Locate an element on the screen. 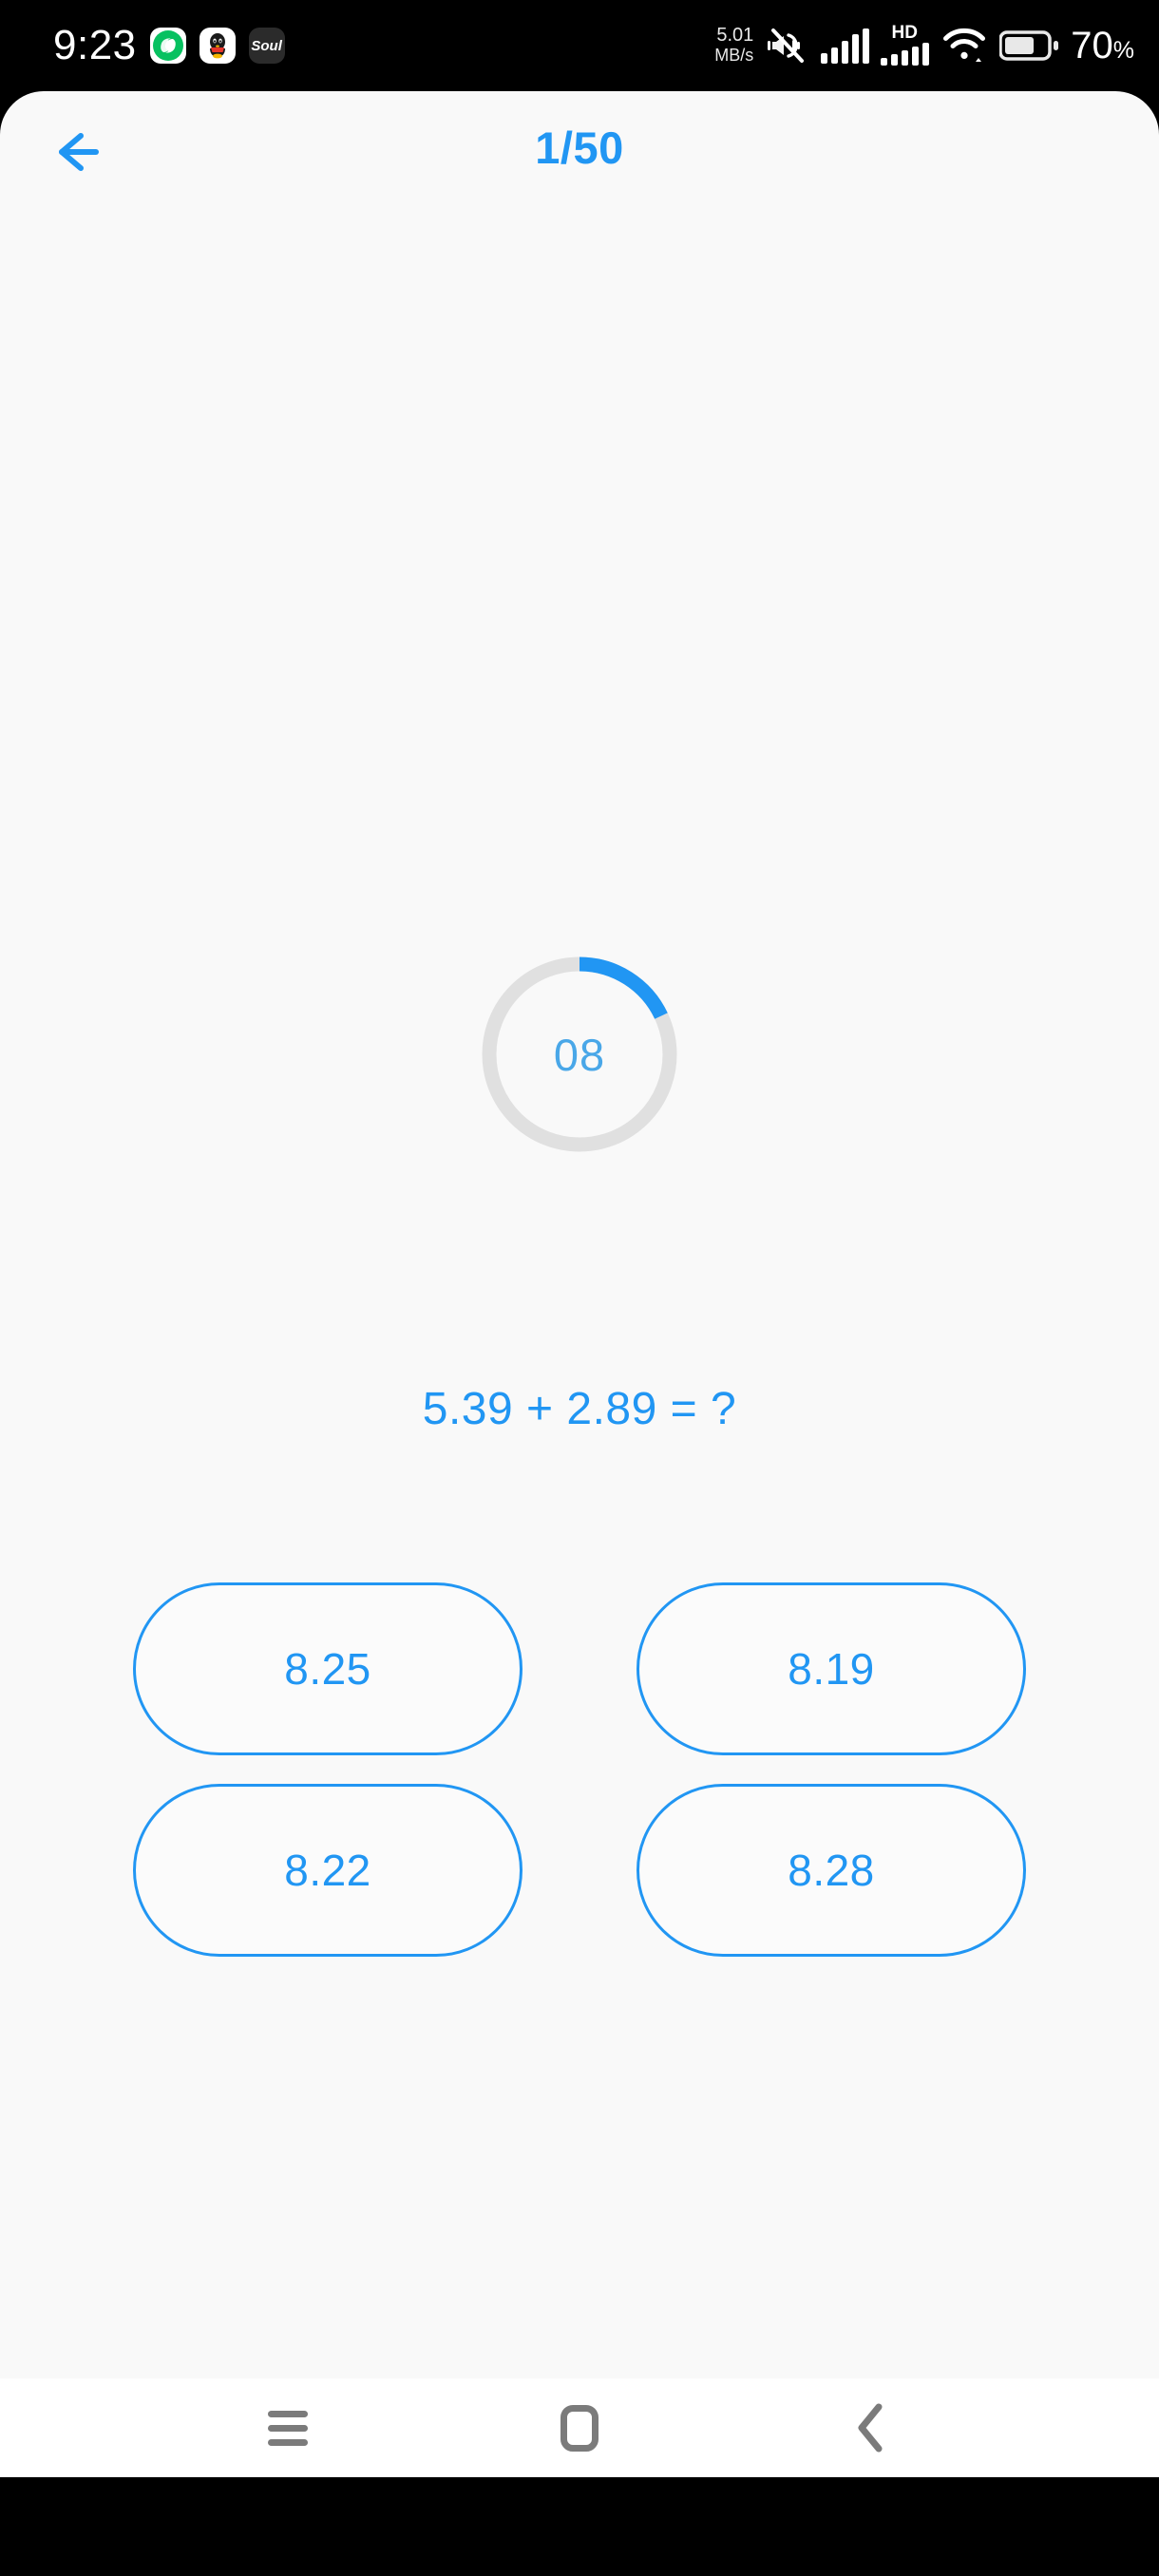  signal-sim1-icon is located at coordinates (845, 46).